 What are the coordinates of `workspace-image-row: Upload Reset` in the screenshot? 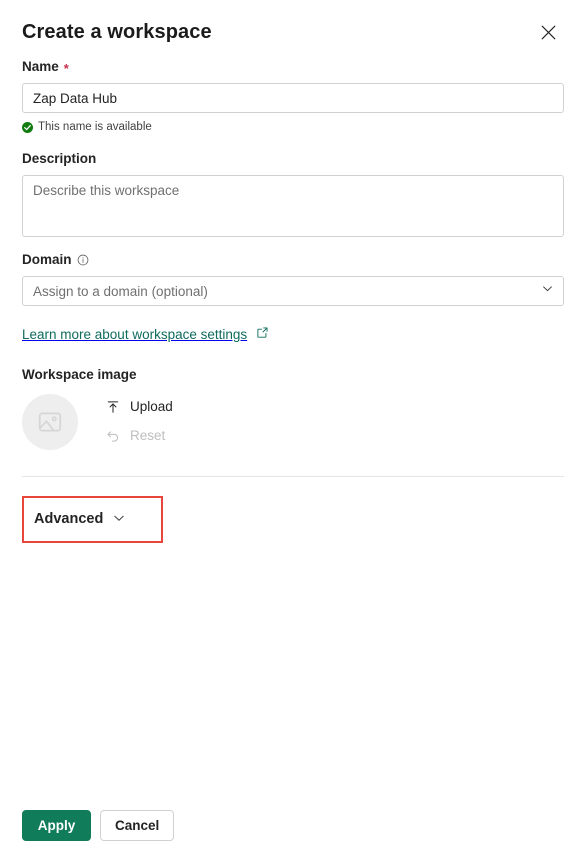 It's located at (293, 422).